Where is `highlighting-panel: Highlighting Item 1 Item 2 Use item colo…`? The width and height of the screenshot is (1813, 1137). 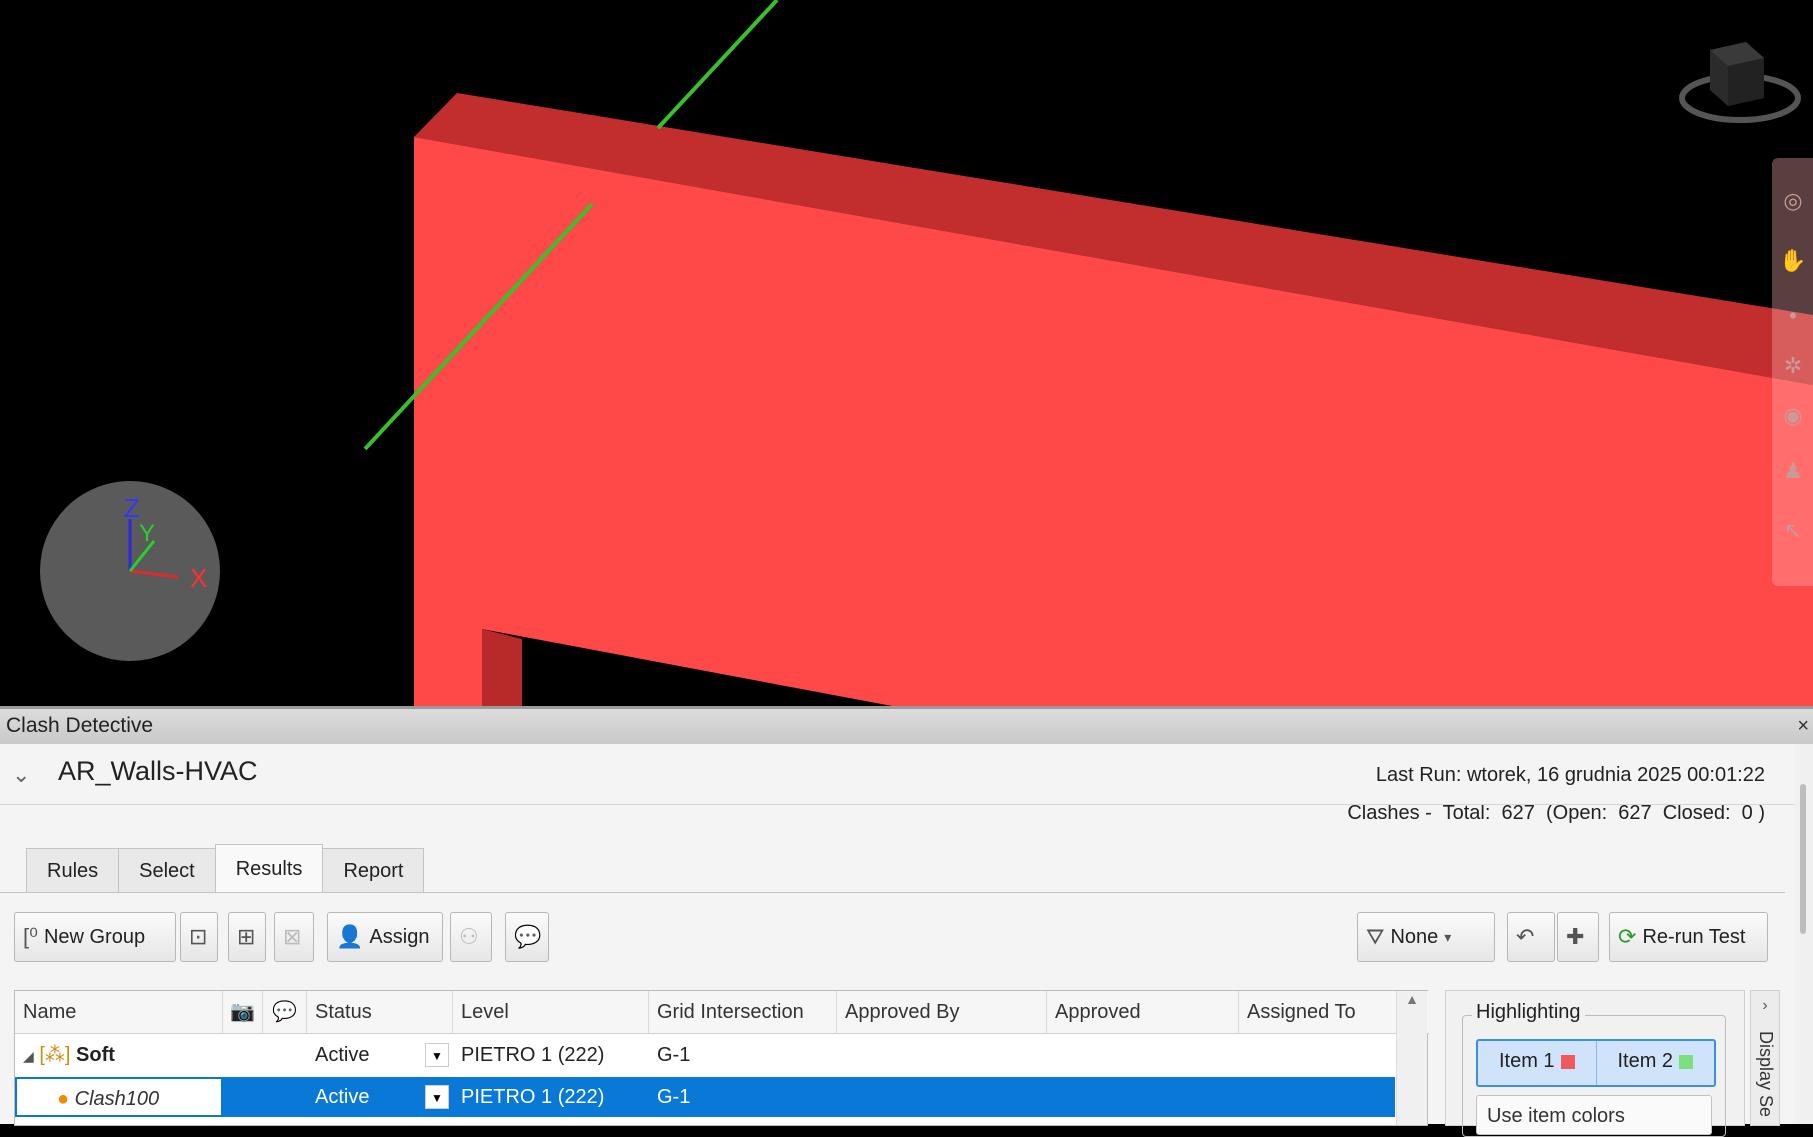
highlighting-panel: Highlighting Item 1 Item 2 Use item colo… is located at coordinates (1595, 1063).